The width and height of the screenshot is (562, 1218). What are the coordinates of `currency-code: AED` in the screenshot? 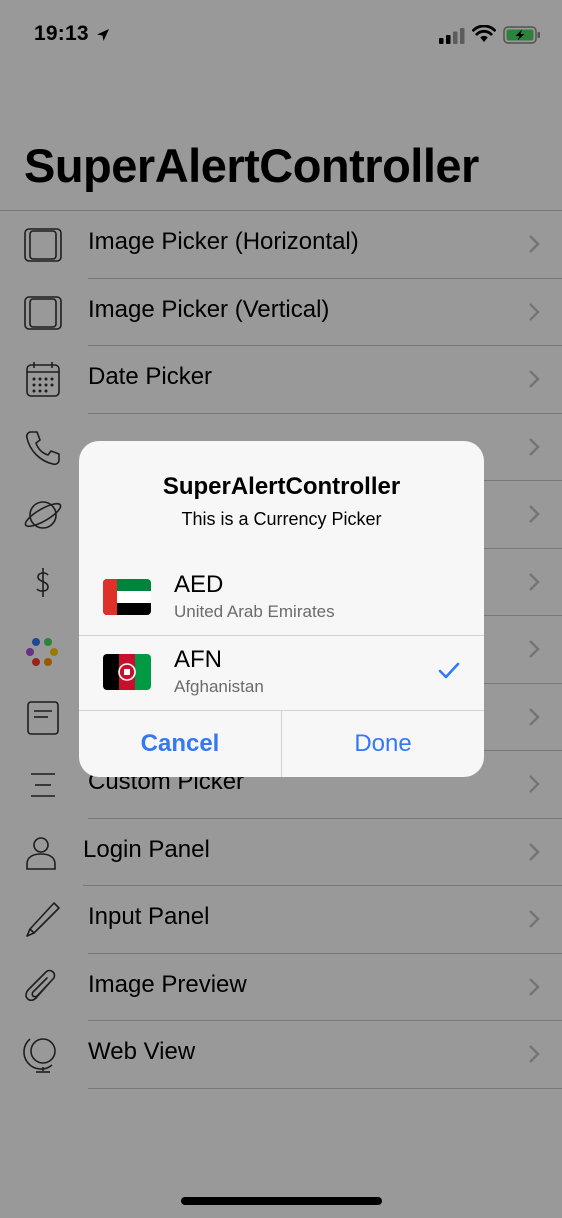 It's located at (199, 584).